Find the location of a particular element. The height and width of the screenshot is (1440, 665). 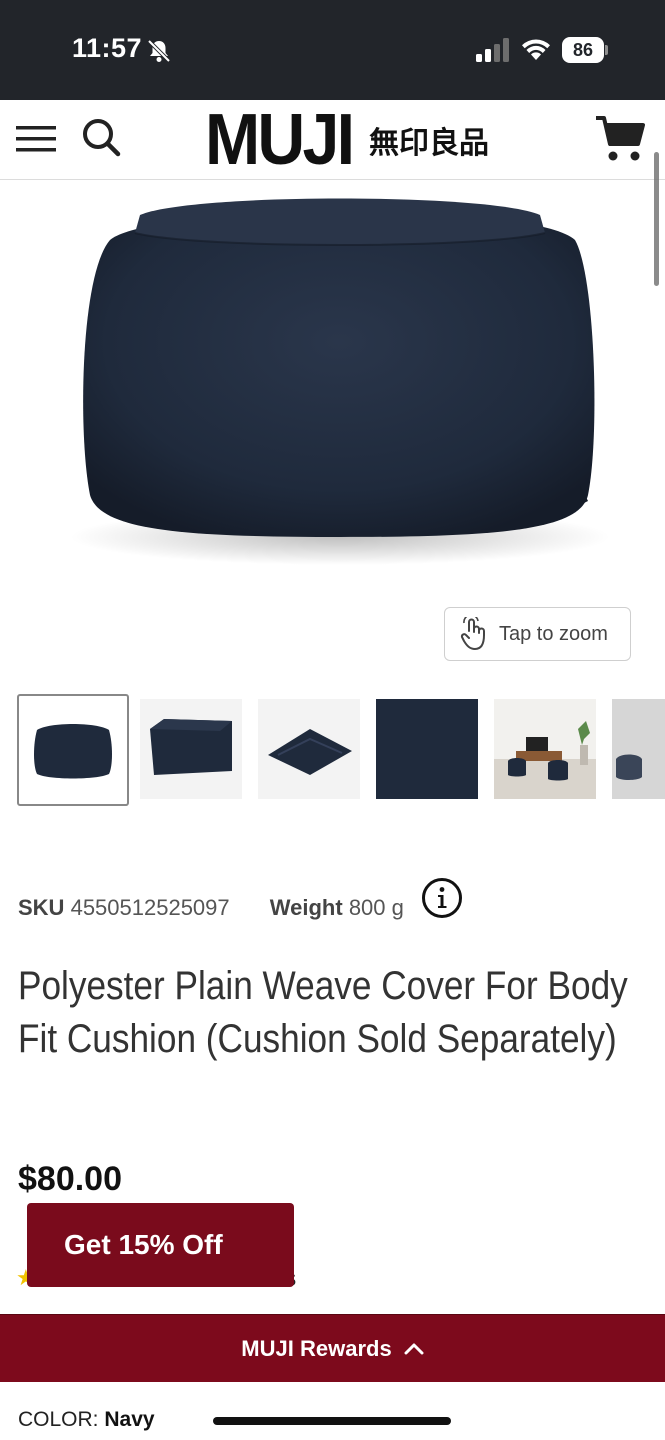

battery-level: 86 is located at coordinates (583, 50).